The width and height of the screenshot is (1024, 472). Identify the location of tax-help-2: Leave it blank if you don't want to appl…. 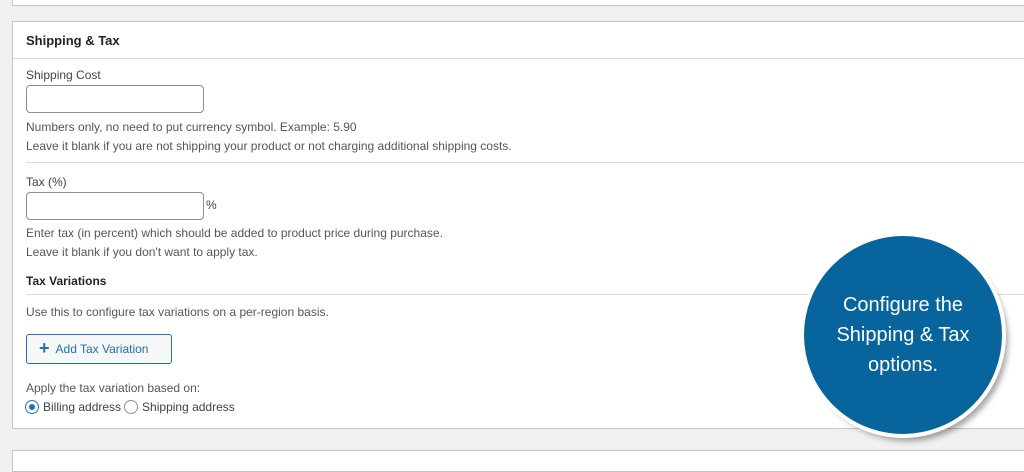
(142, 252).